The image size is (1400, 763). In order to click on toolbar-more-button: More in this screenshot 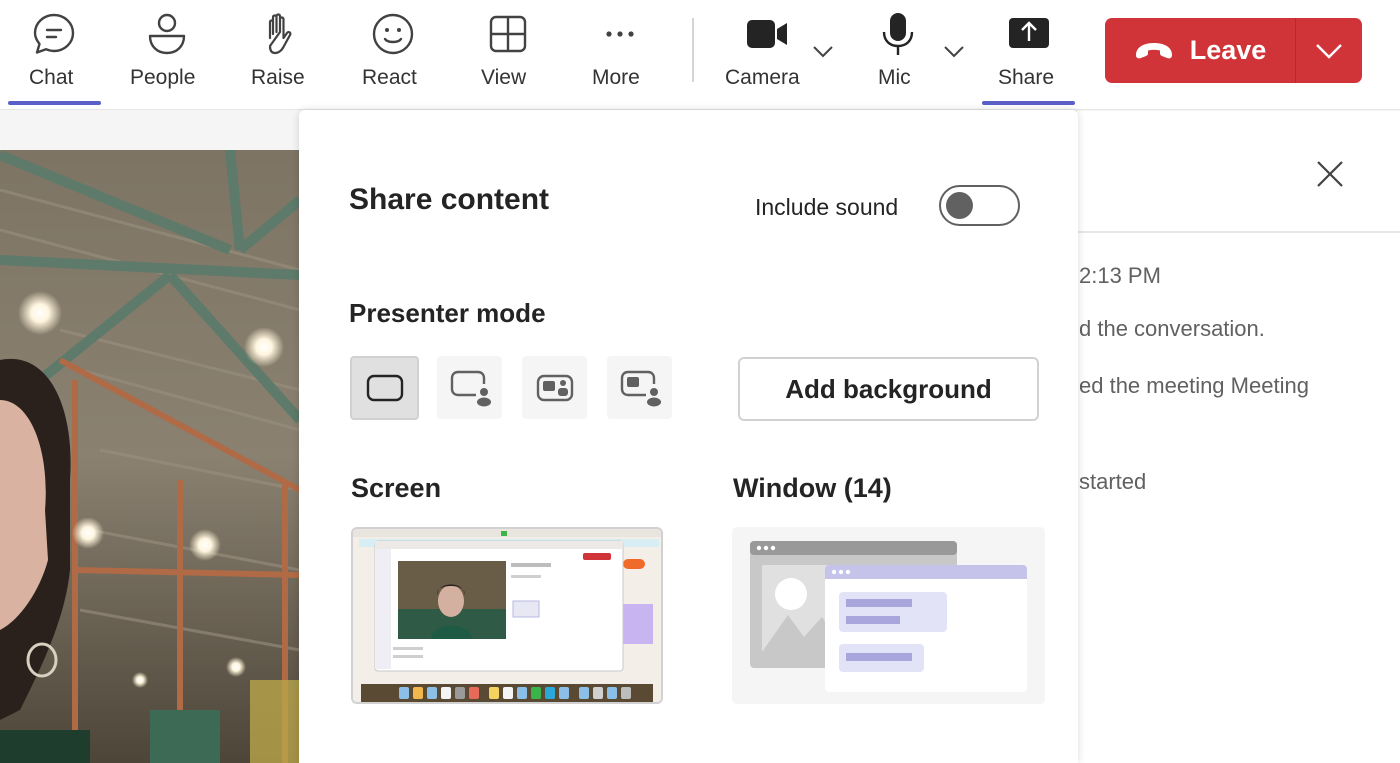, I will do `click(620, 54)`.